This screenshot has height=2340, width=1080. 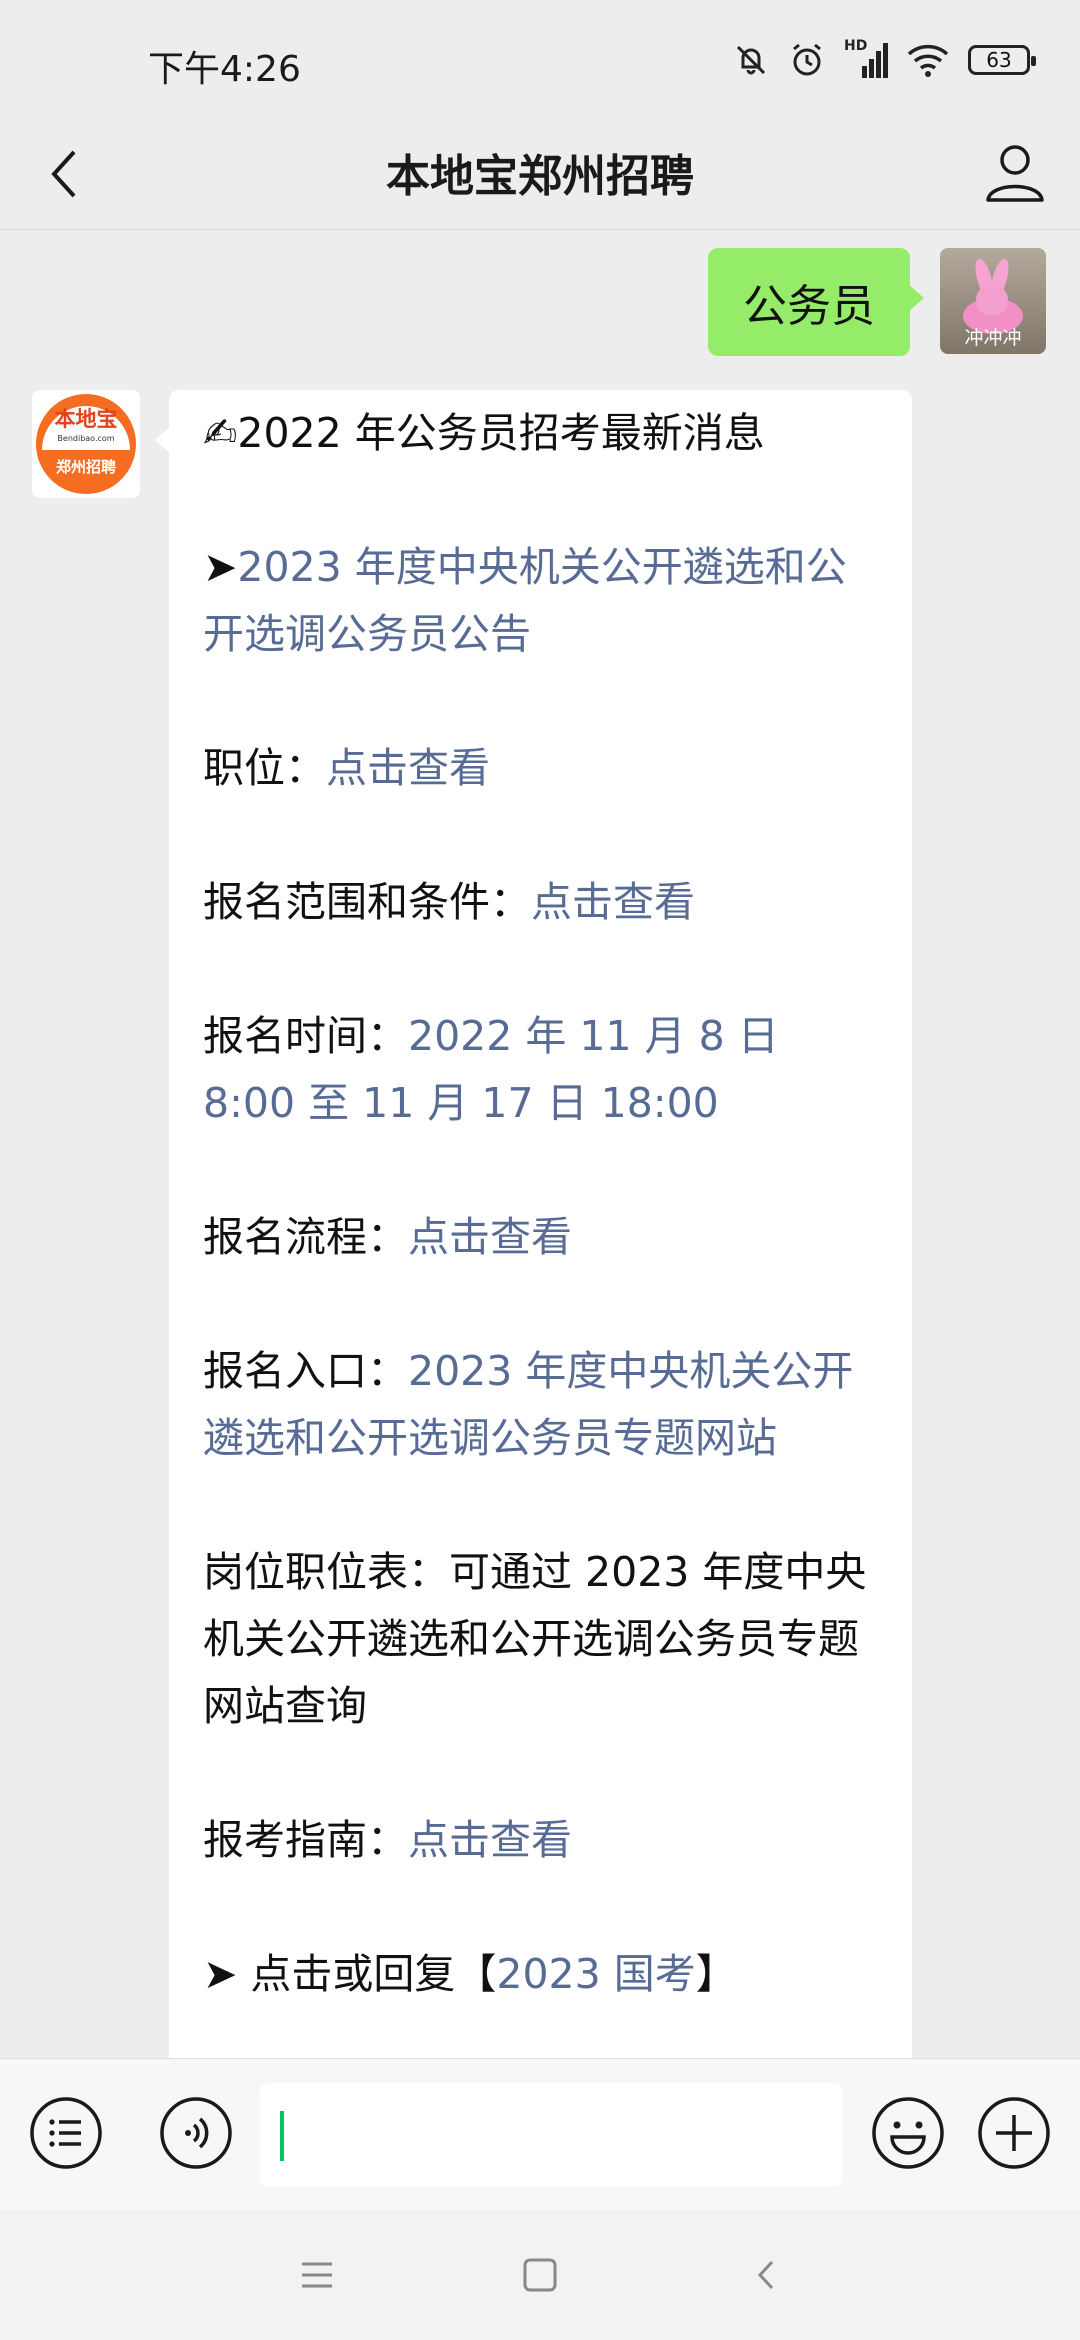 I want to click on scope-line: 报名范围和条件：点击查看, so click(x=540, y=902).